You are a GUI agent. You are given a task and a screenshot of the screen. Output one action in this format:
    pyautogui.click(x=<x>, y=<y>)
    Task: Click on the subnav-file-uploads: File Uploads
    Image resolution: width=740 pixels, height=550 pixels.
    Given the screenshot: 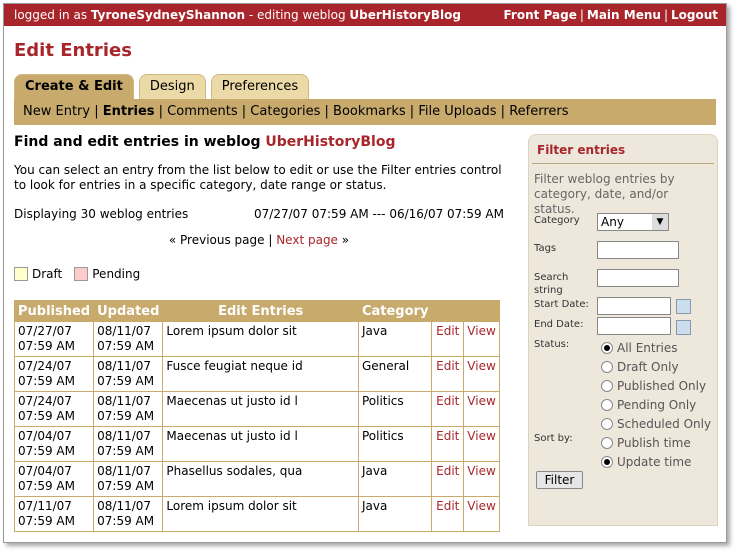 What is the action you would take?
    pyautogui.click(x=457, y=111)
    